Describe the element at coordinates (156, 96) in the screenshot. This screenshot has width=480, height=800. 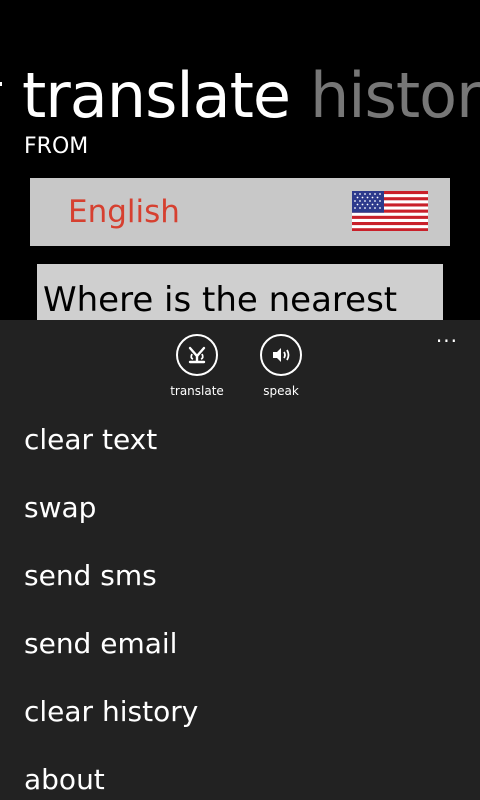
I see `pivot-item-translate: translate` at that location.